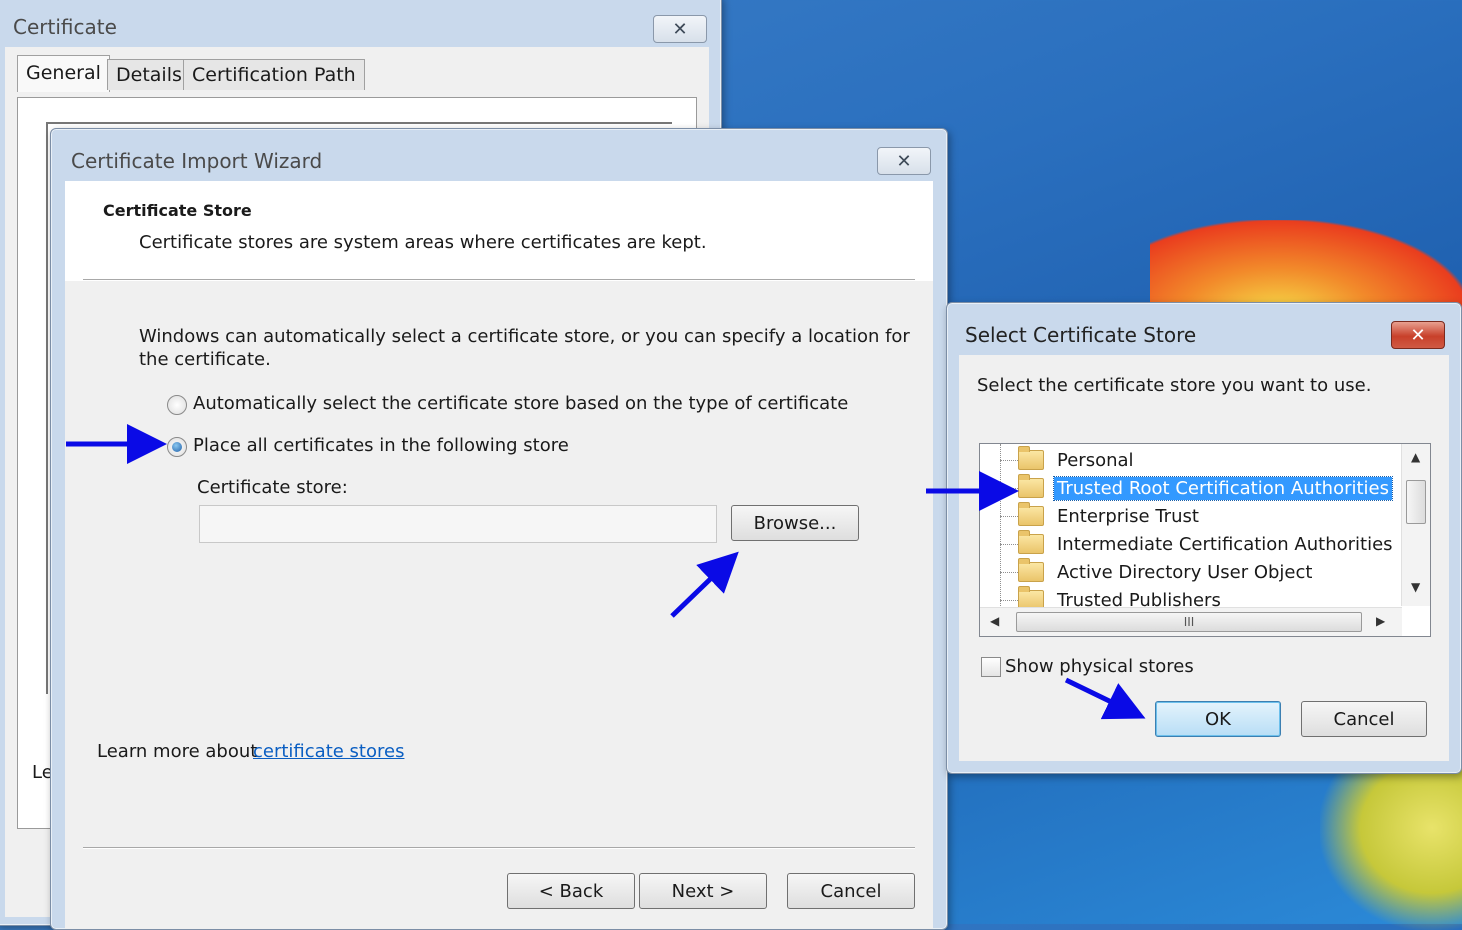  Describe the element at coordinates (1415, 587) in the screenshot. I see `scroll-down-icon: ▼` at that location.